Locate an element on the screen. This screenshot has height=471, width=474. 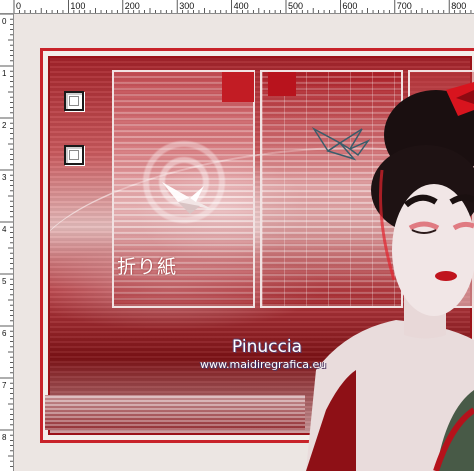
vertical-ruler-ticks: 0123456789 is located at coordinates (6, 240).